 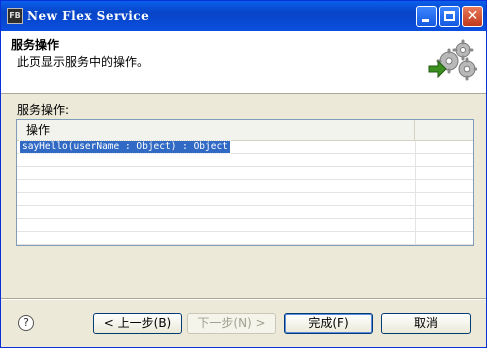 I want to click on table-row: sayHello(userName : Object) : Object, so click(x=245, y=147).